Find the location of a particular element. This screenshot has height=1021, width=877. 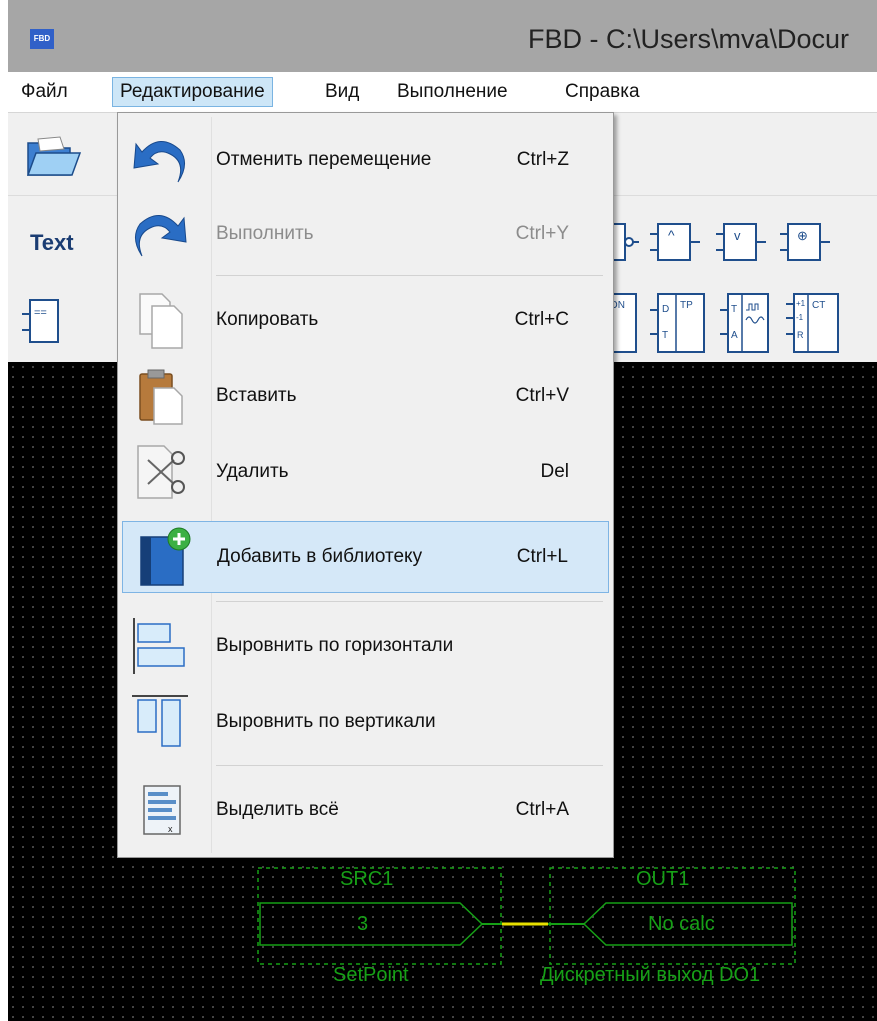

or-block-button: v is located at coordinates (741, 242).